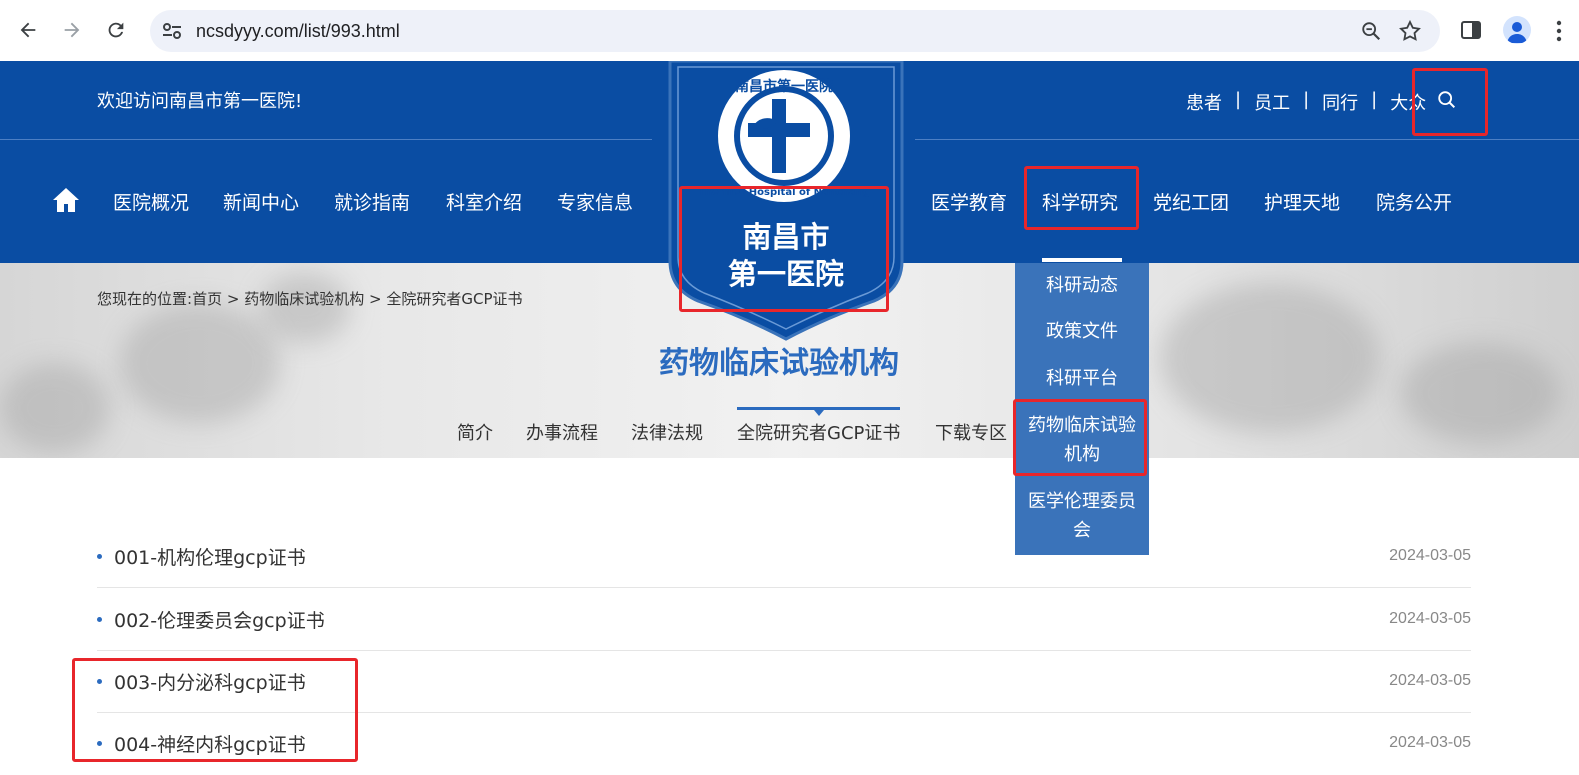 The height and width of the screenshot is (775, 1579). Describe the element at coordinates (1302, 201) in the screenshot. I see `nav-nursing: 护理天地` at that location.